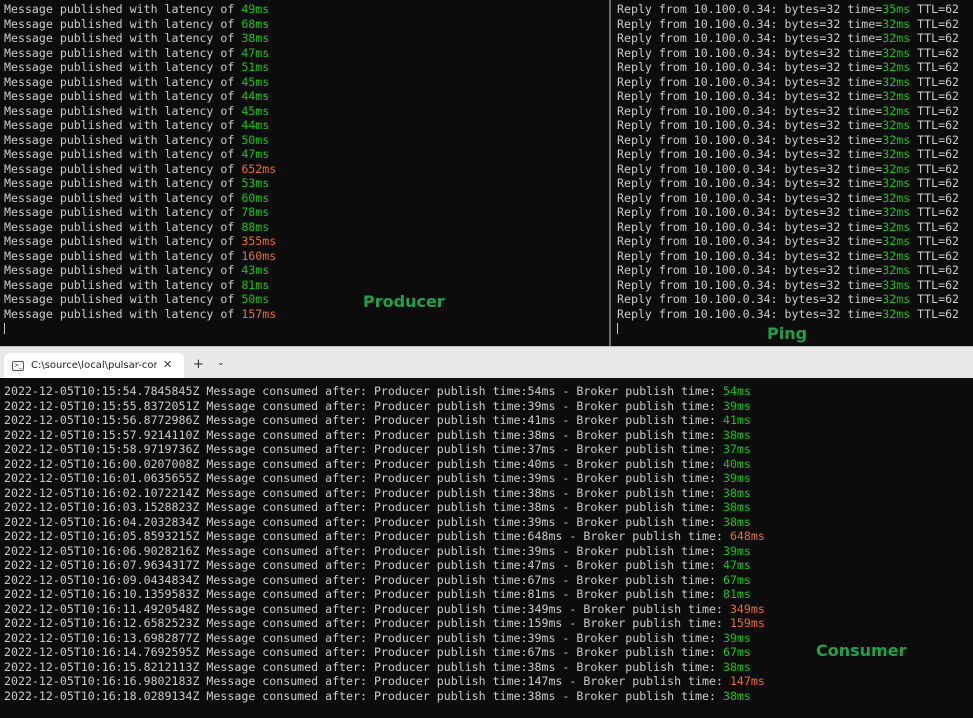 The width and height of the screenshot is (973, 718). What do you see at coordinates (787, 333) in the screenshot?
I see `ping-label: Ping` at bounding box center [787, 333].